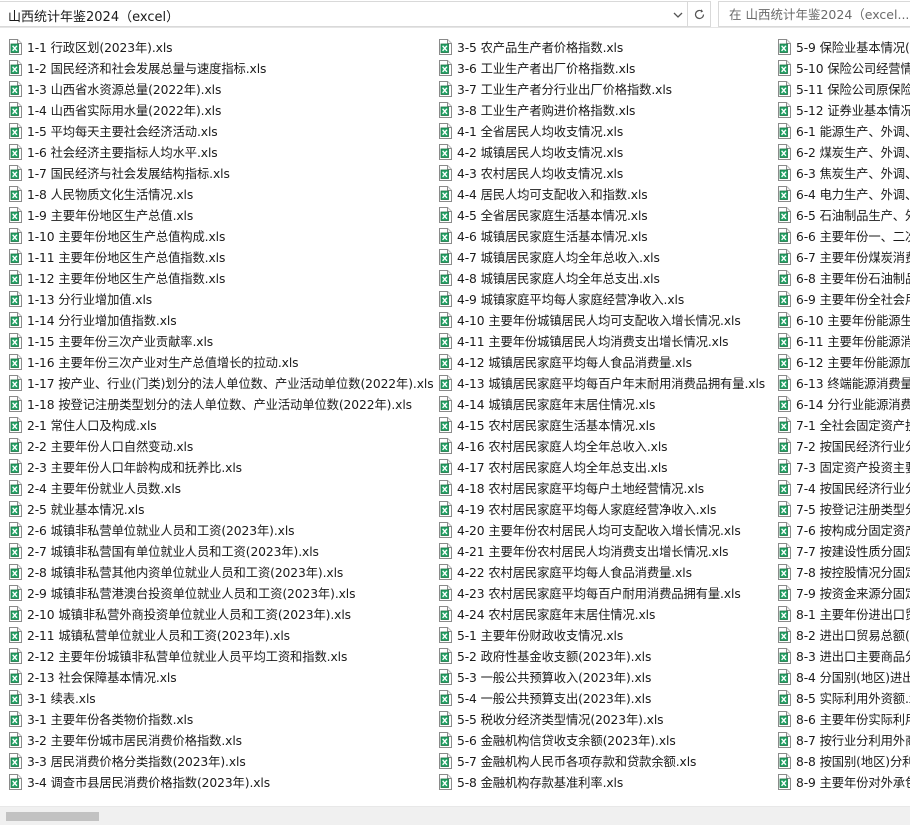  Describe the element at coordinates (549, 256) in the screenshot. I see `file-item: 4-7 城镇居民家庭人均全年总收入.xls` at that location.